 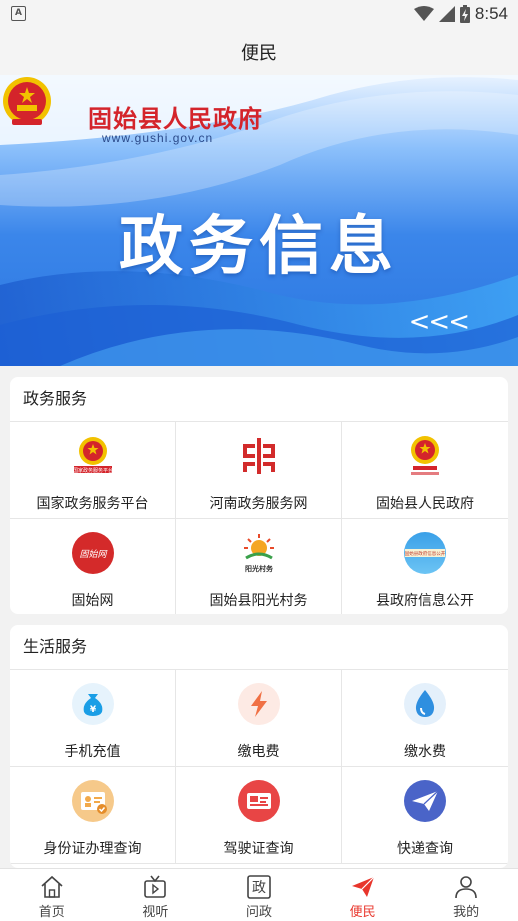 What do you see at coordinates (92, 849) in the screenshot?
I see `life-service-label: 身份证办理查询` at bounding box center [92, 849].